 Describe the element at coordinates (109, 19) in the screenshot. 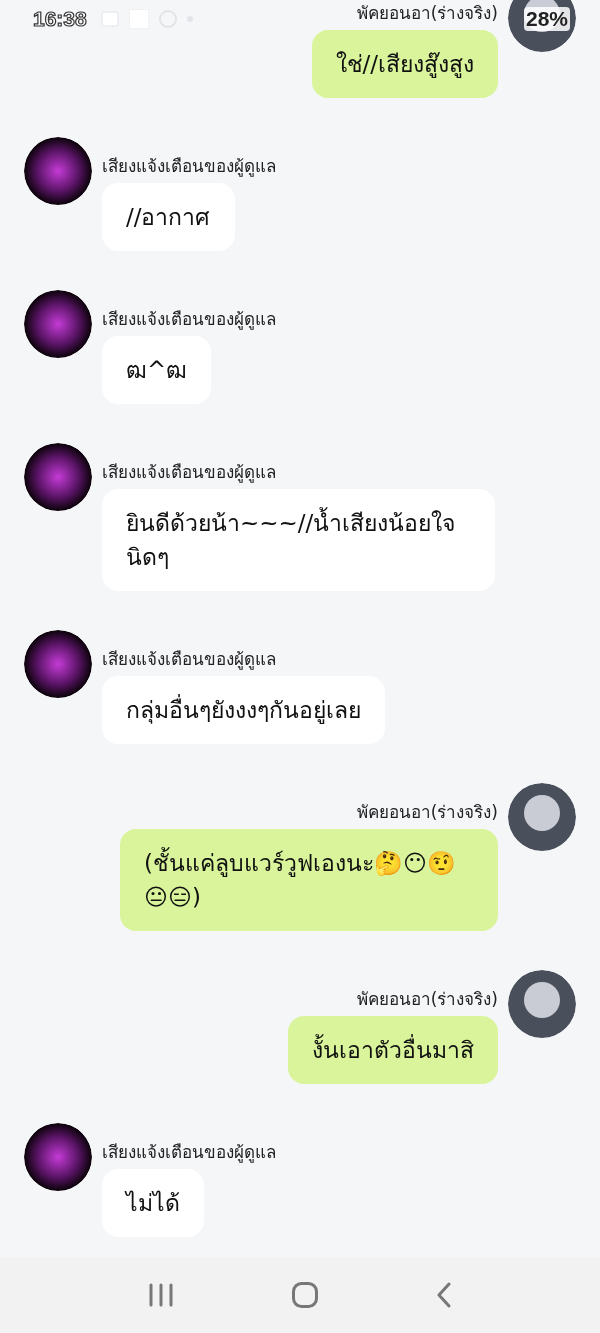

I see `image-icon` at that location.